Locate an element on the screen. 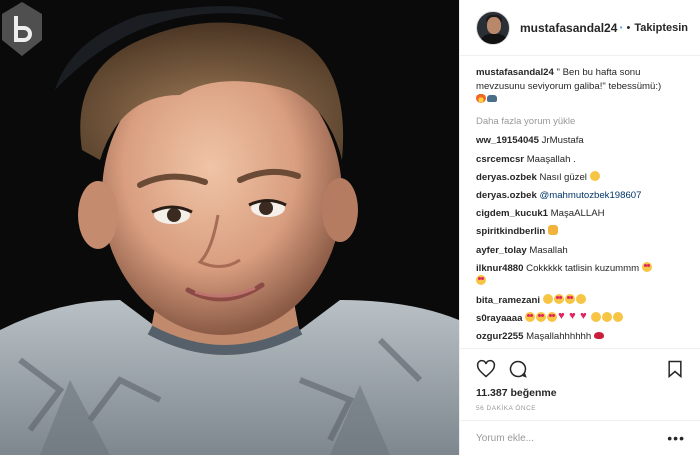  comment-username: csrcemcsr is located at coordinates (500, 159).